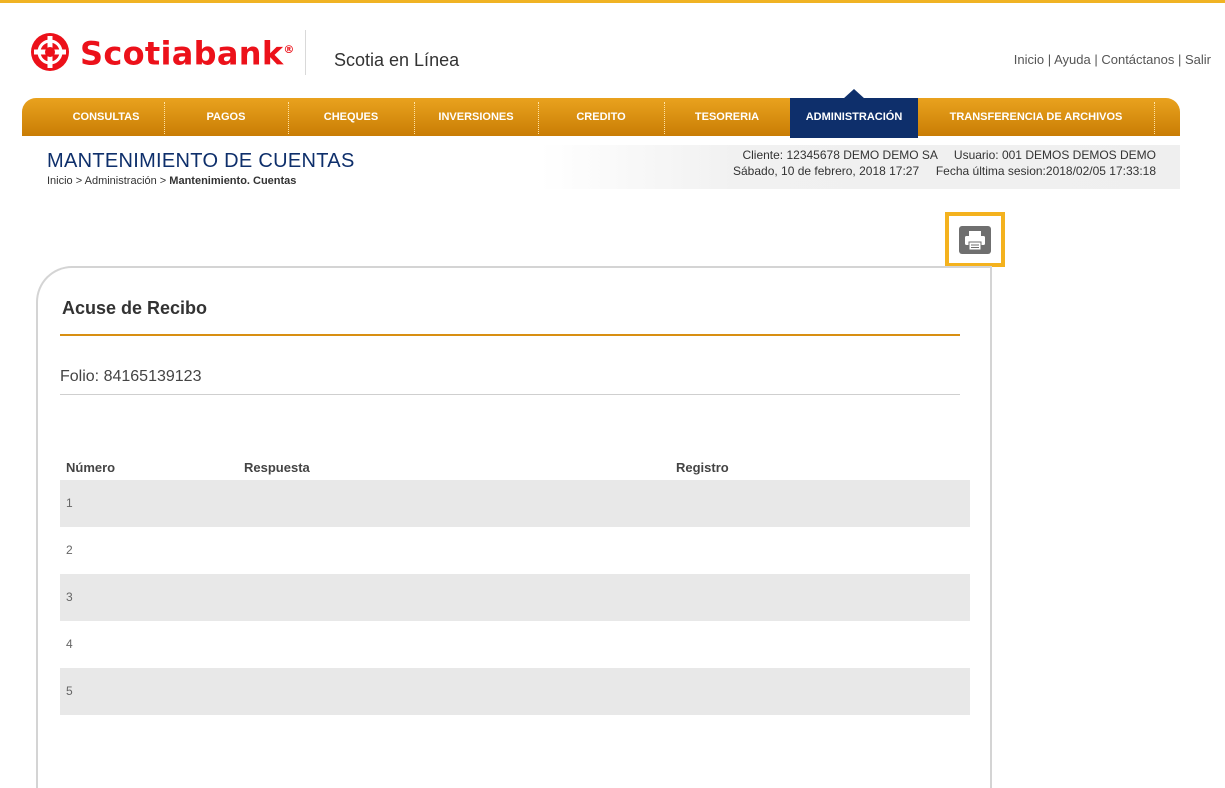  Describe the element at coordinates (1137, 59) in the screenshot. I see `link-contactanos: Contáctanos` at that location.